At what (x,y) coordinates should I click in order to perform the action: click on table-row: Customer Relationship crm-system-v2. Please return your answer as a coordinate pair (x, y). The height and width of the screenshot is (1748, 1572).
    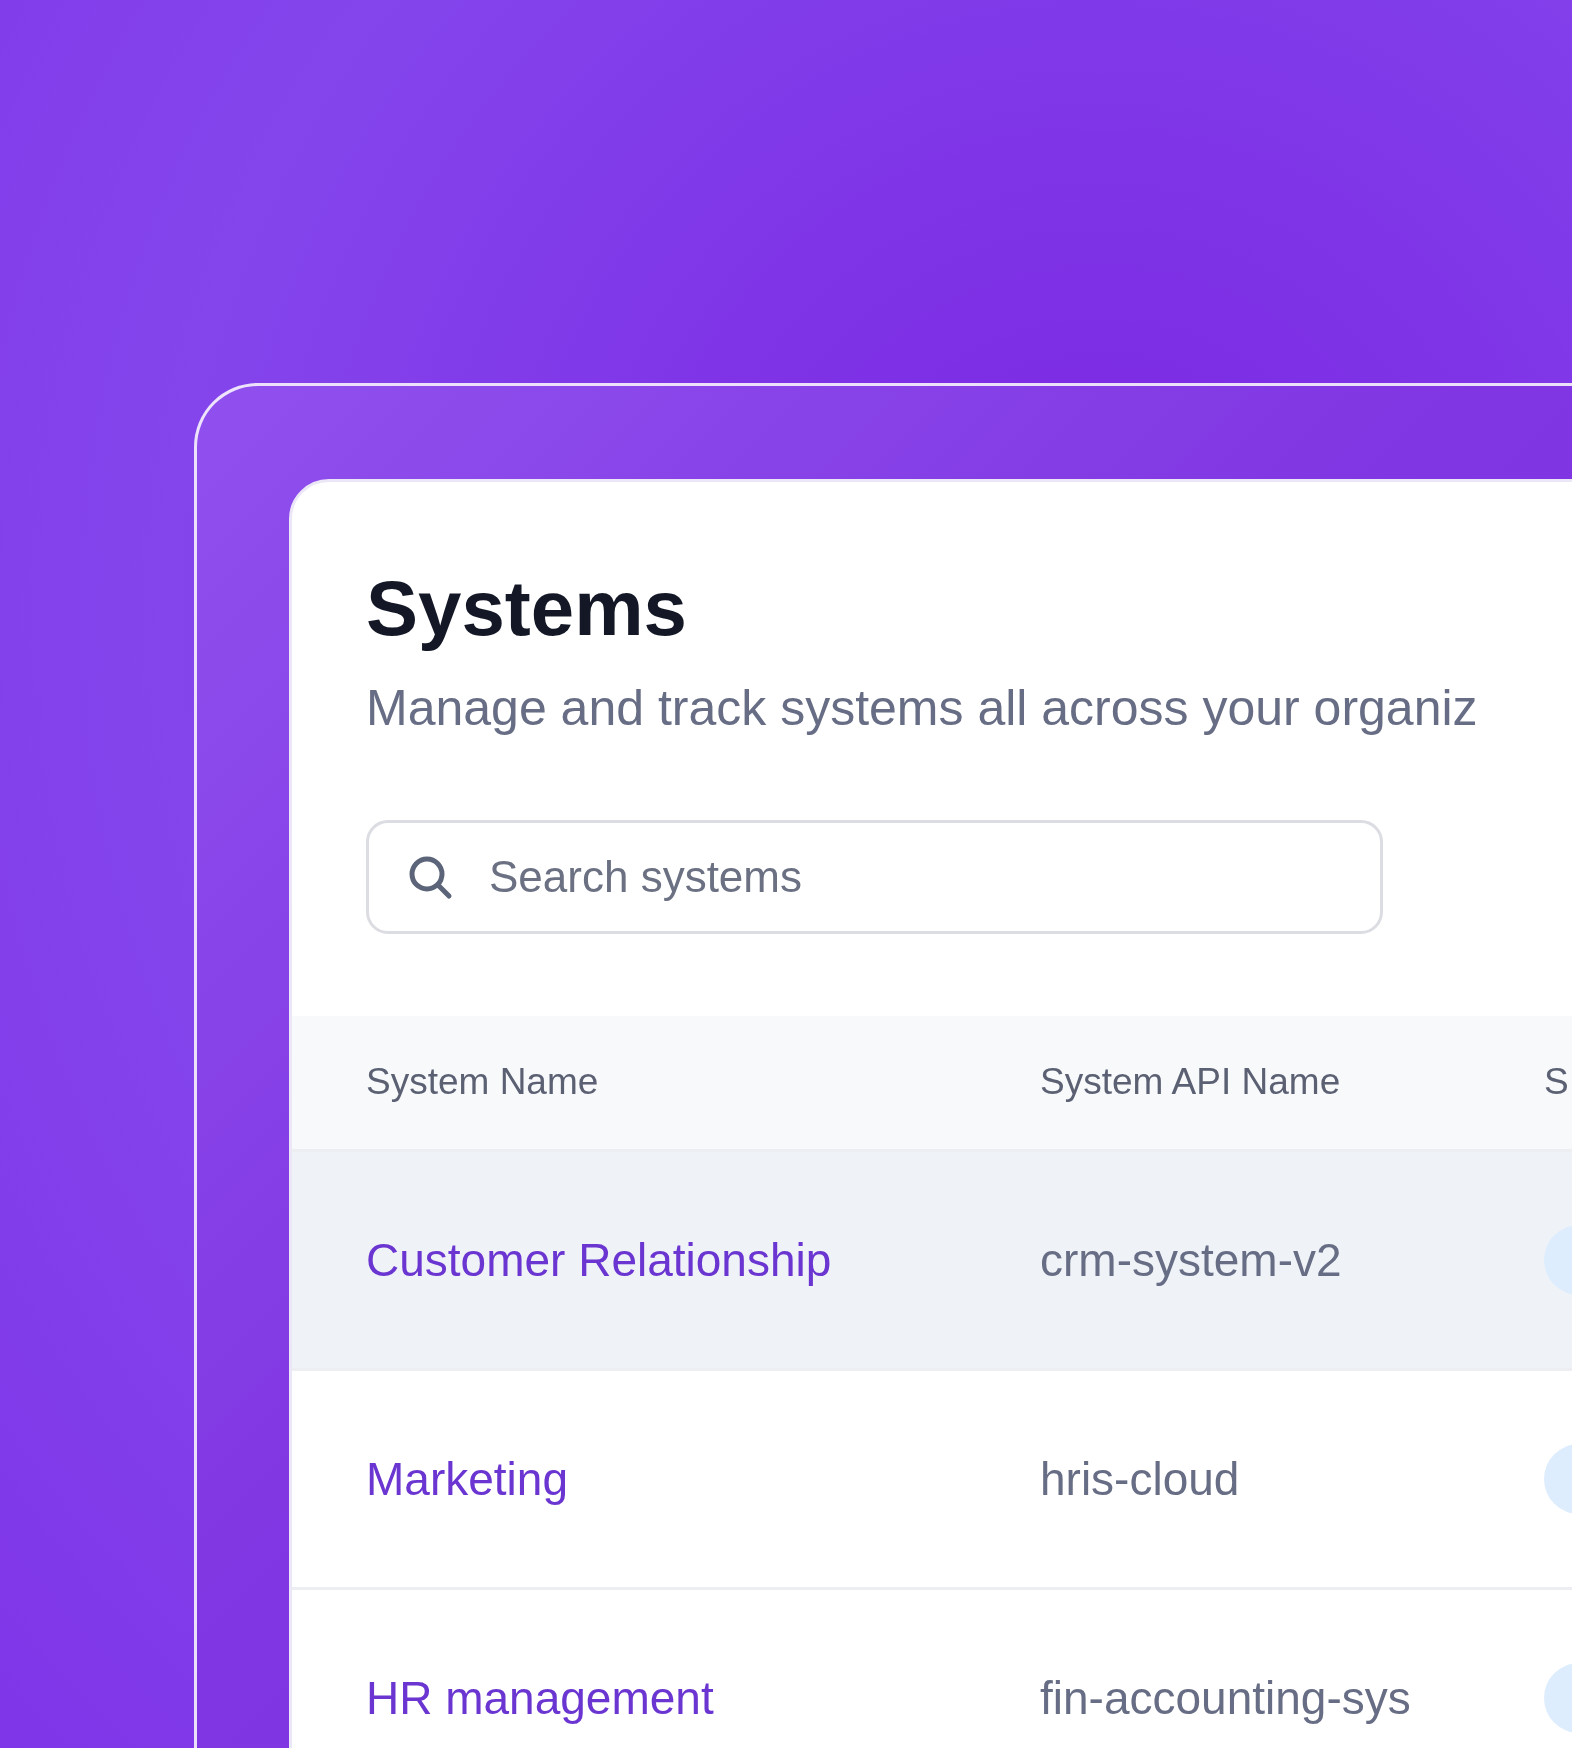
    Looking at the image, I should click on (932, 1261).